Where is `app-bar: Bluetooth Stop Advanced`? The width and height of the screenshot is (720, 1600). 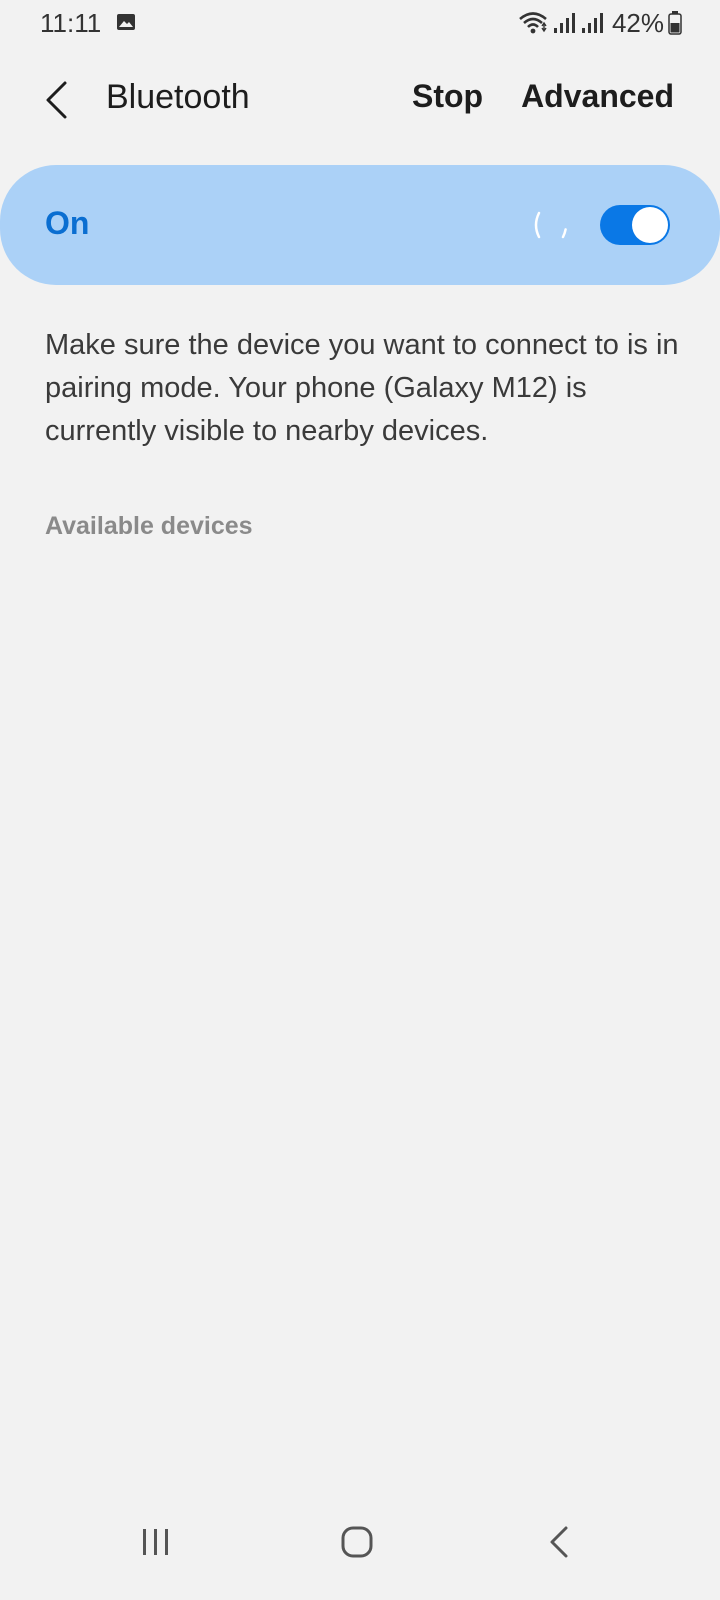
app-bar: Bluetooth Stop Advanced is located at coordinates (360, 100).